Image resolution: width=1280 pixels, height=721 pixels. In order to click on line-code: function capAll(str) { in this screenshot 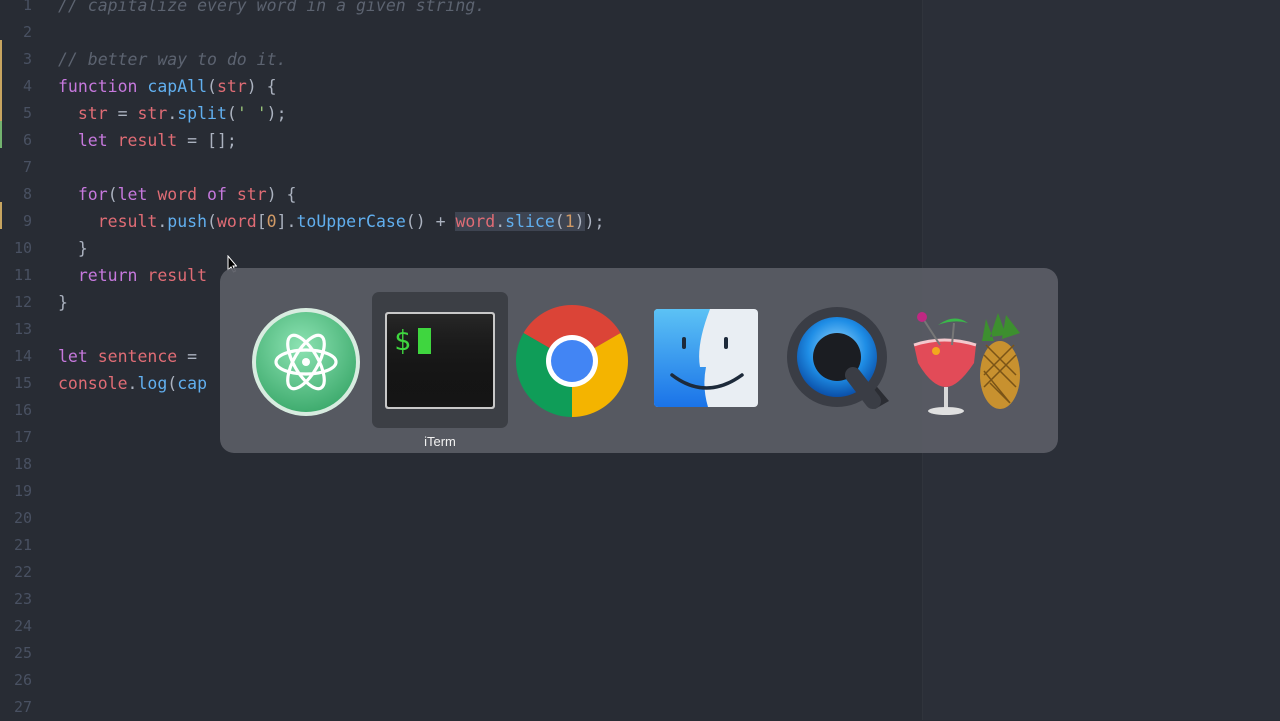, I will do `click(167, 86)`.